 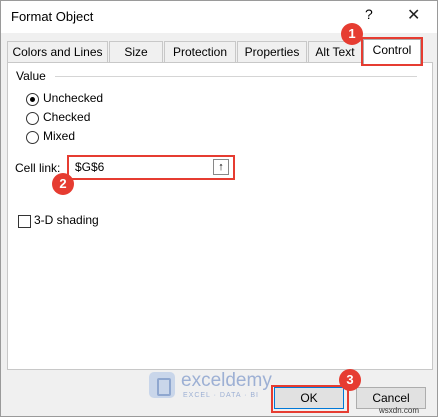 I want to click on group-divider, so click(x=236, y=76).